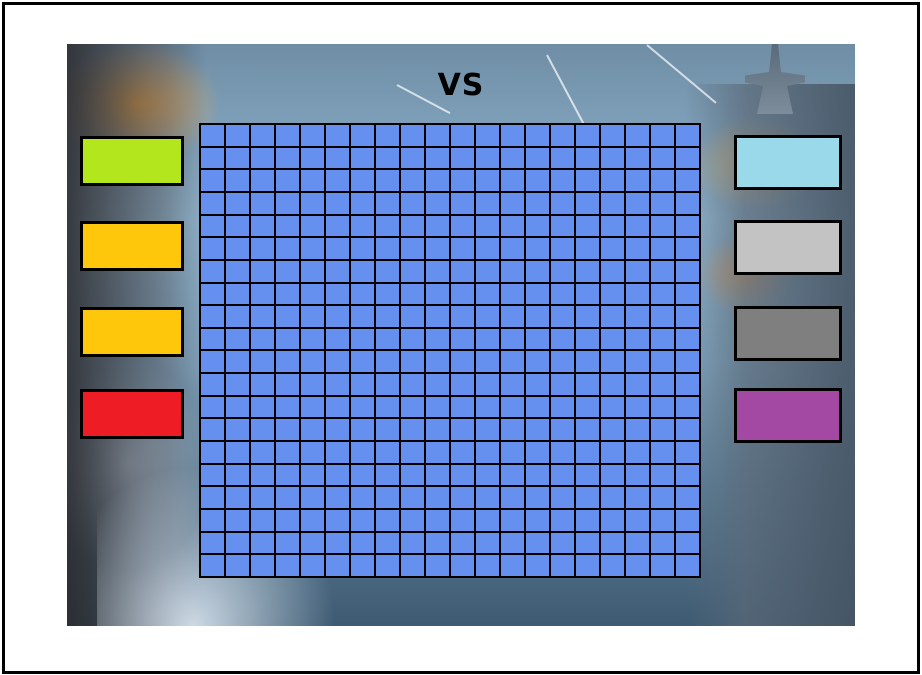 This screenshot has width=922, height=675. Describe the element at coordinates (132, 161) in the screenshot. I see `player-color-green` at that location.